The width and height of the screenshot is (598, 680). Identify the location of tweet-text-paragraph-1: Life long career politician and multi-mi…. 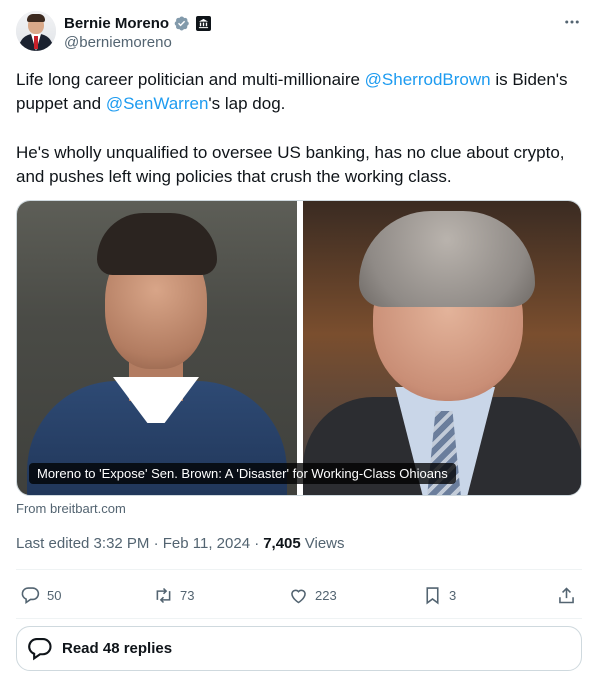
(301, 92).